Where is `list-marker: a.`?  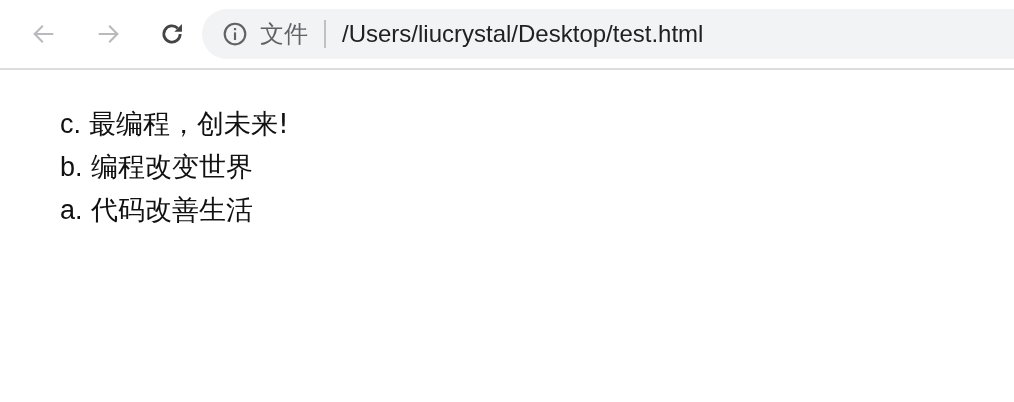 list-marker: a. is located at coordinates (71, 210).